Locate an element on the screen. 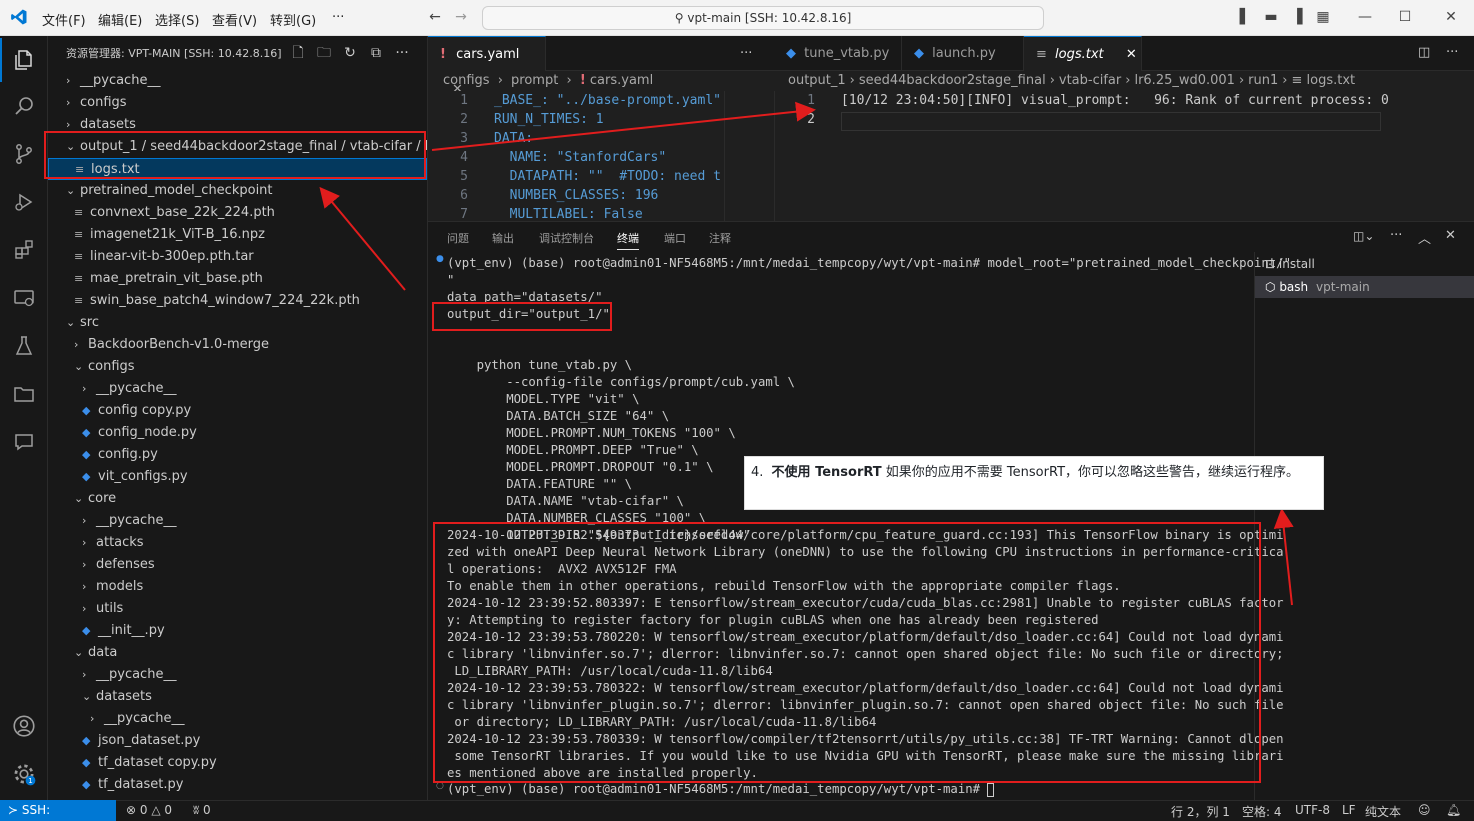 This screenshot has width=1474, height=821. antenna-icon: ʬ is located at coordinates (196, 810).